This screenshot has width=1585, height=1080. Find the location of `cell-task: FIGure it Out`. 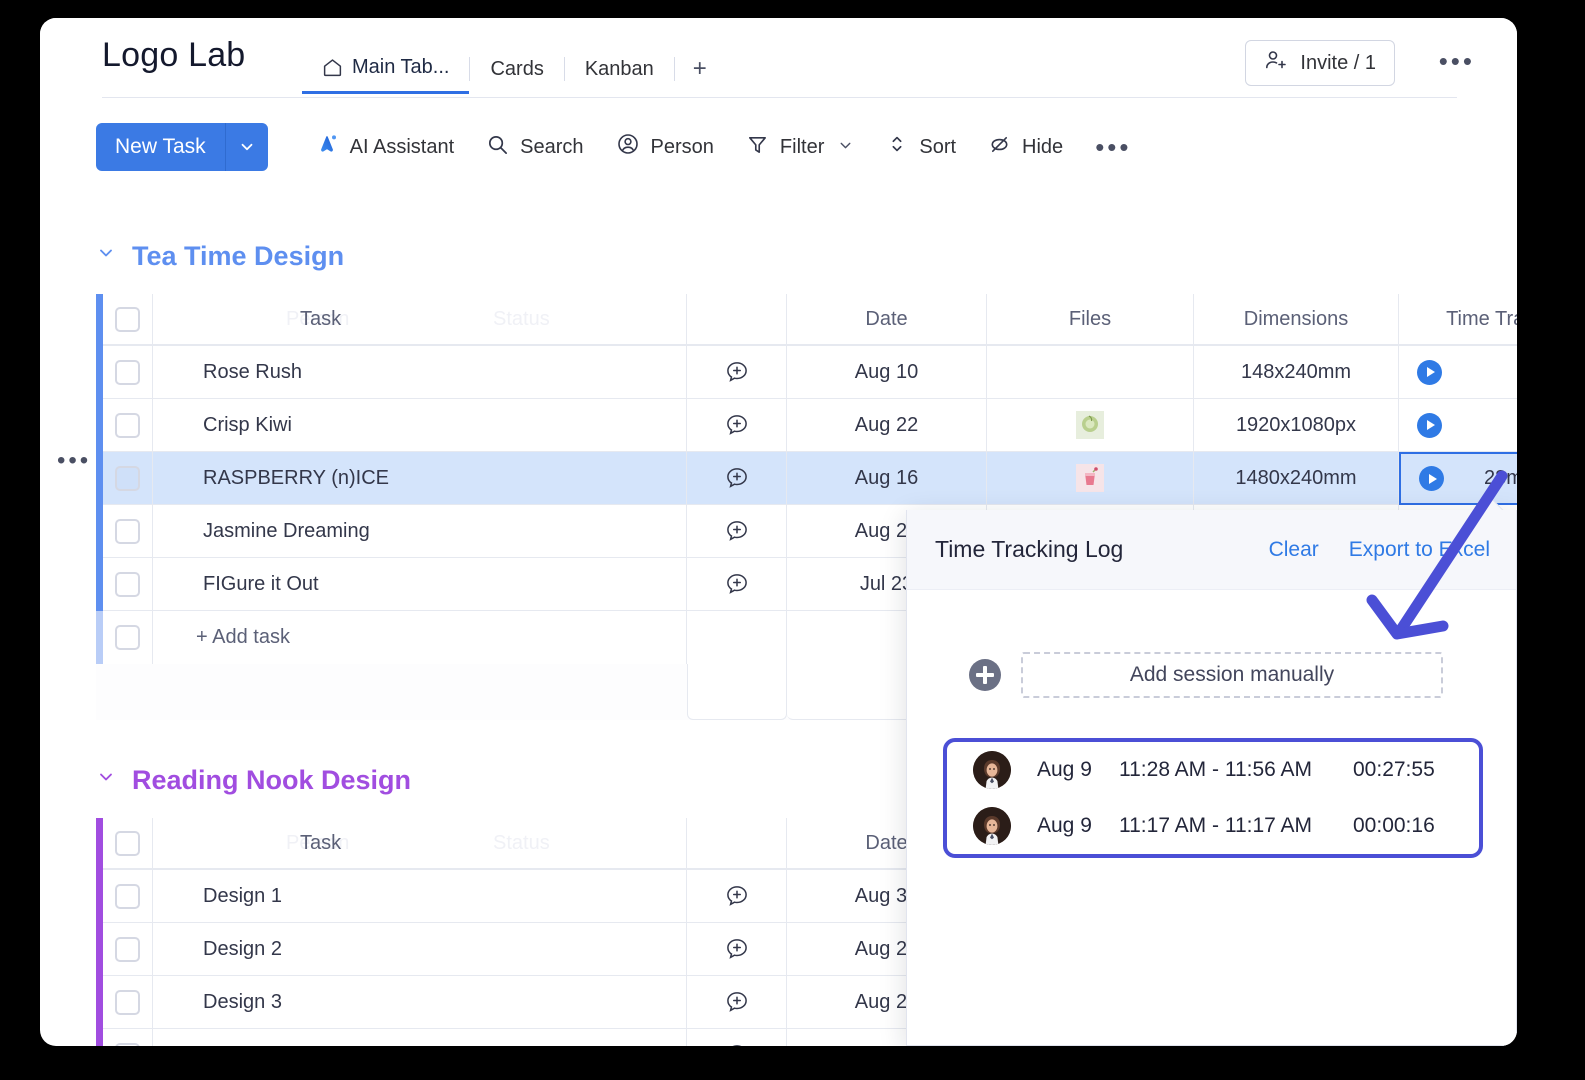

cell-task: FIGure it Out is located at coordinates (420, 584).